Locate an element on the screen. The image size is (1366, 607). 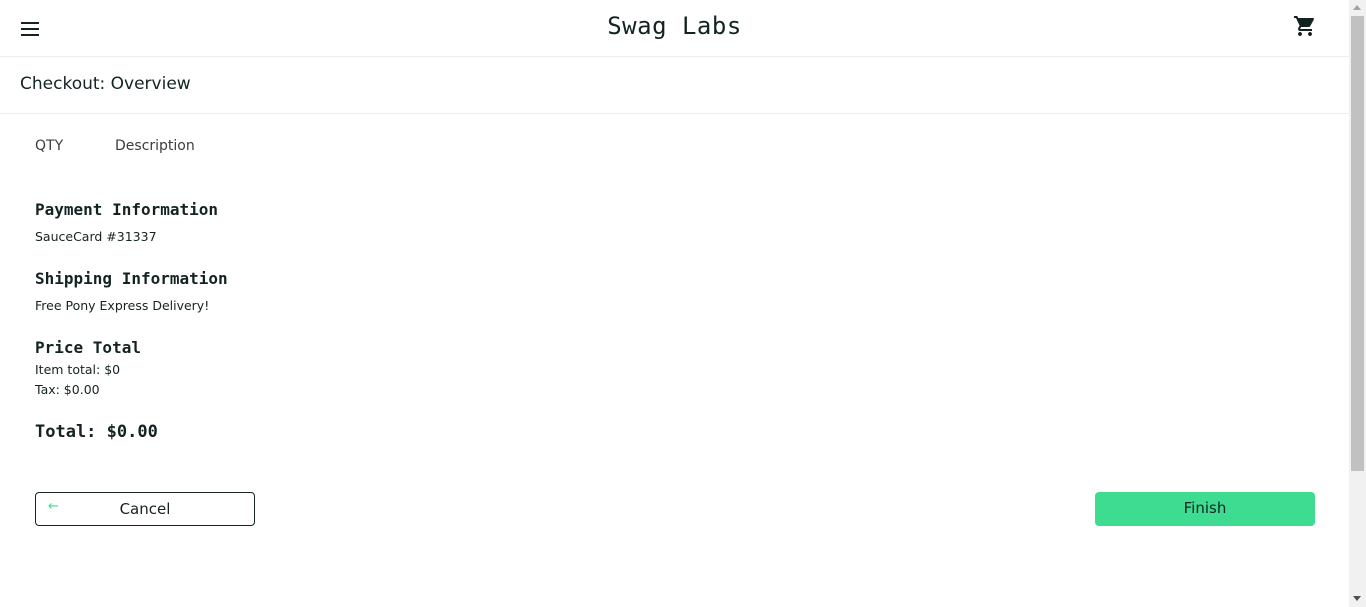
description-column-header: Description is located at coordinates (155, 146).